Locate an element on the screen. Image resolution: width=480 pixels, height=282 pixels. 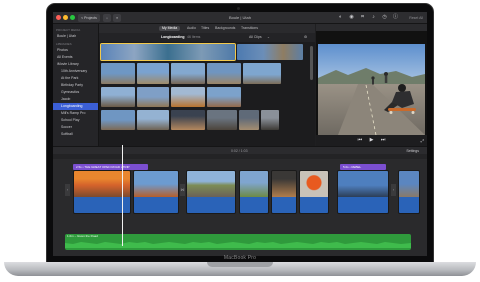
sidebar-item: Soccer is located at coordinates (75, 127).